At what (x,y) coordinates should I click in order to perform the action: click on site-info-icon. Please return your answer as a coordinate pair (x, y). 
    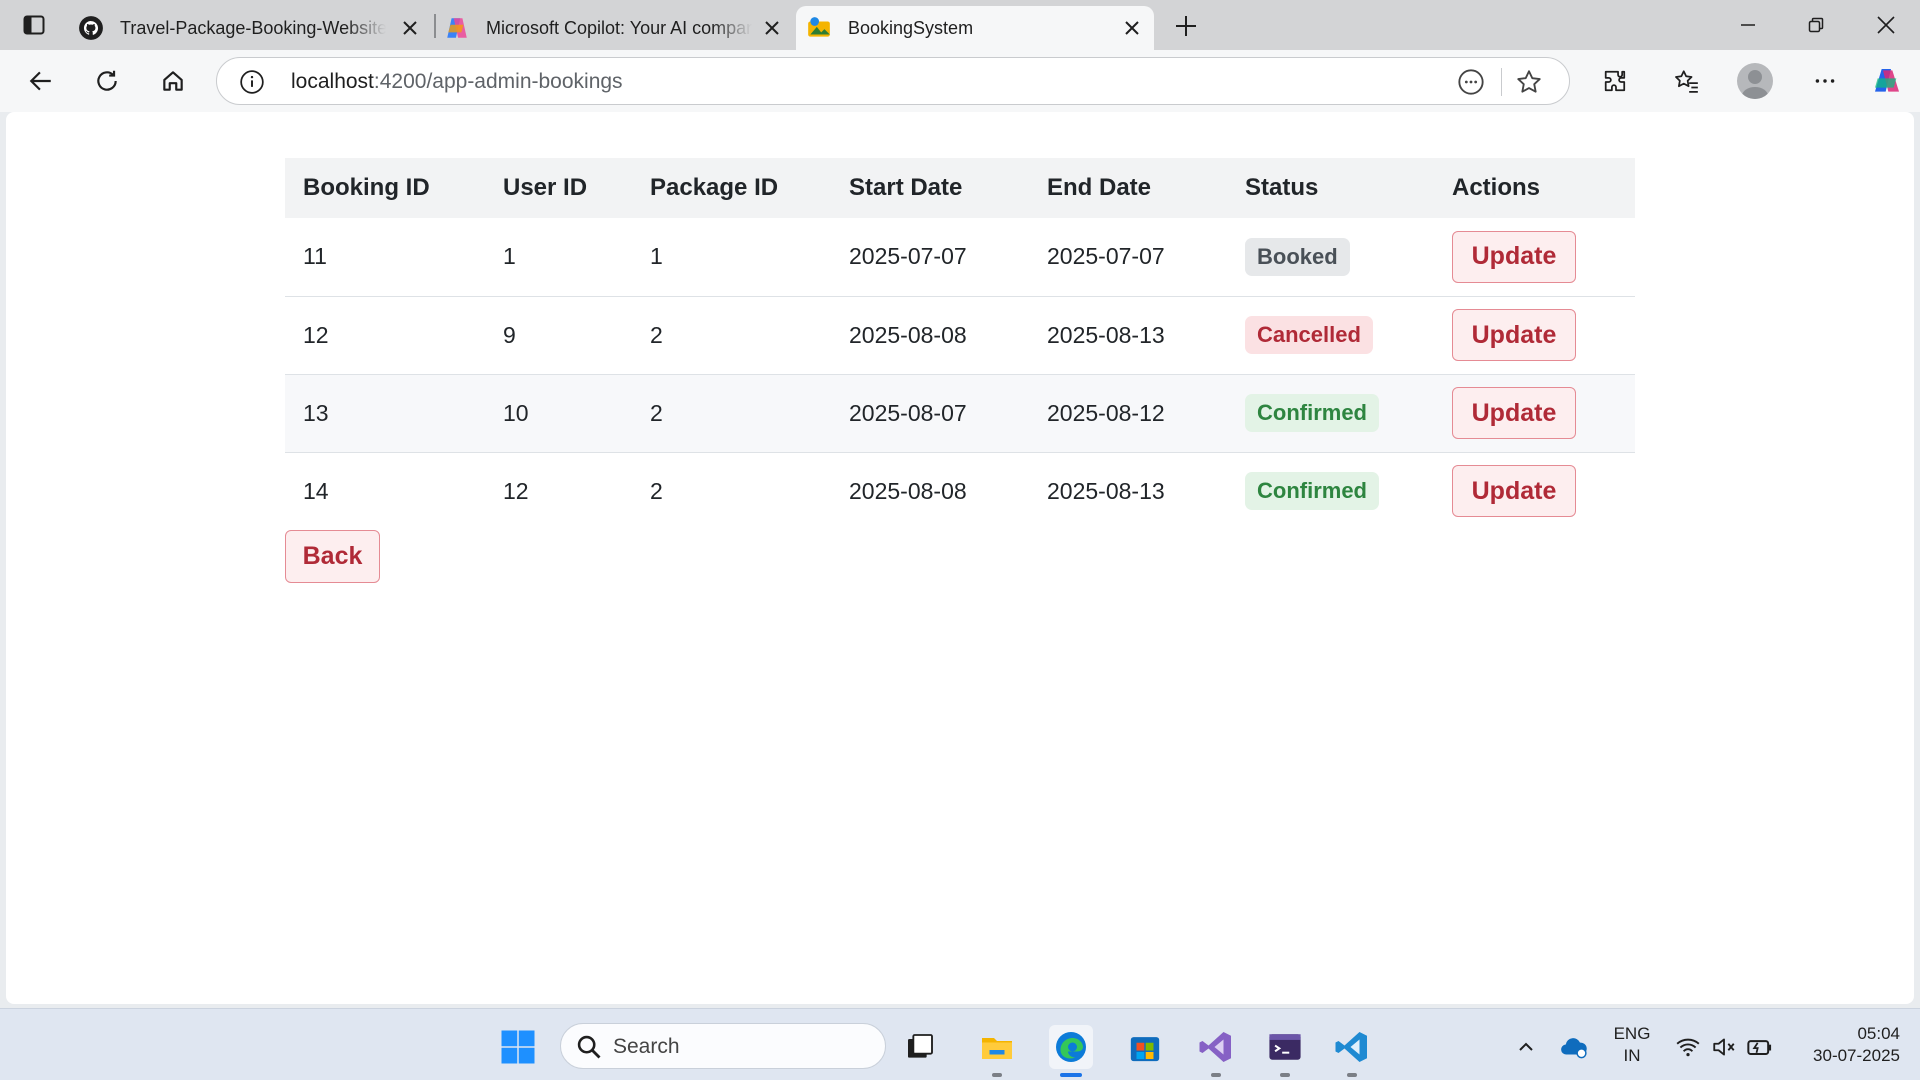
    Looking at the image, I should click on (252, 82).